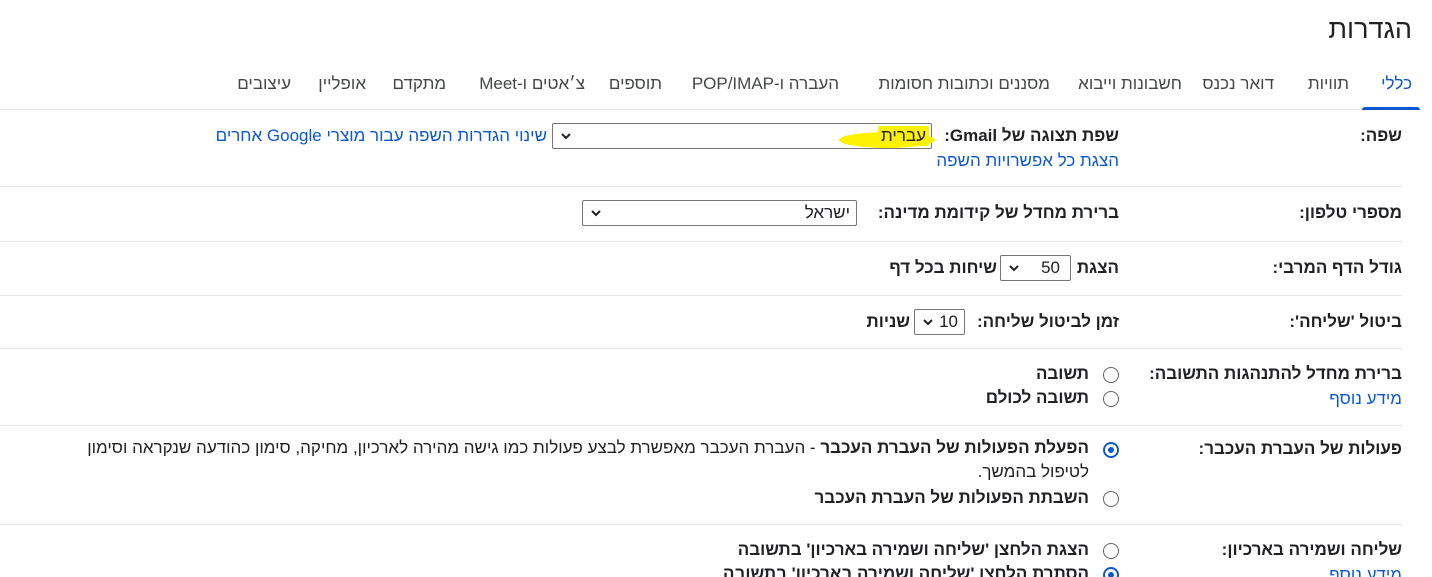 Image resolution: width=1432 pixels, height=577 pixels. What do you see at coordinates (1328, 84) in the screenshot?
I see `tab-labels: תוויות` at bounding box center [1328, 84].